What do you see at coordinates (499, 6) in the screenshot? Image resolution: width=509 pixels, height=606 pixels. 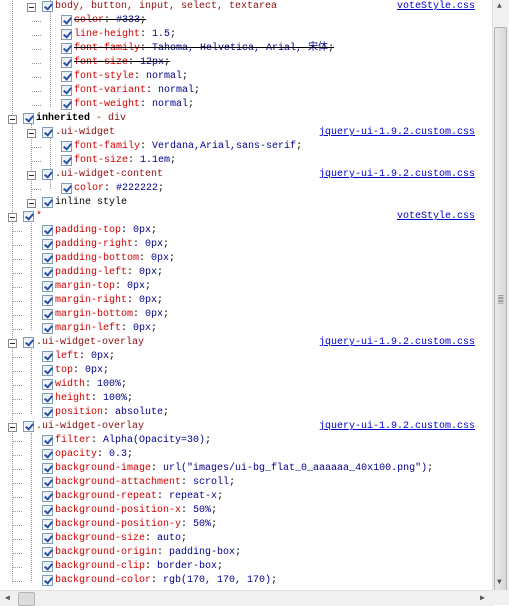 I see `scroll-up-arrow-icon: ▲` at bounding box center [499, 6].